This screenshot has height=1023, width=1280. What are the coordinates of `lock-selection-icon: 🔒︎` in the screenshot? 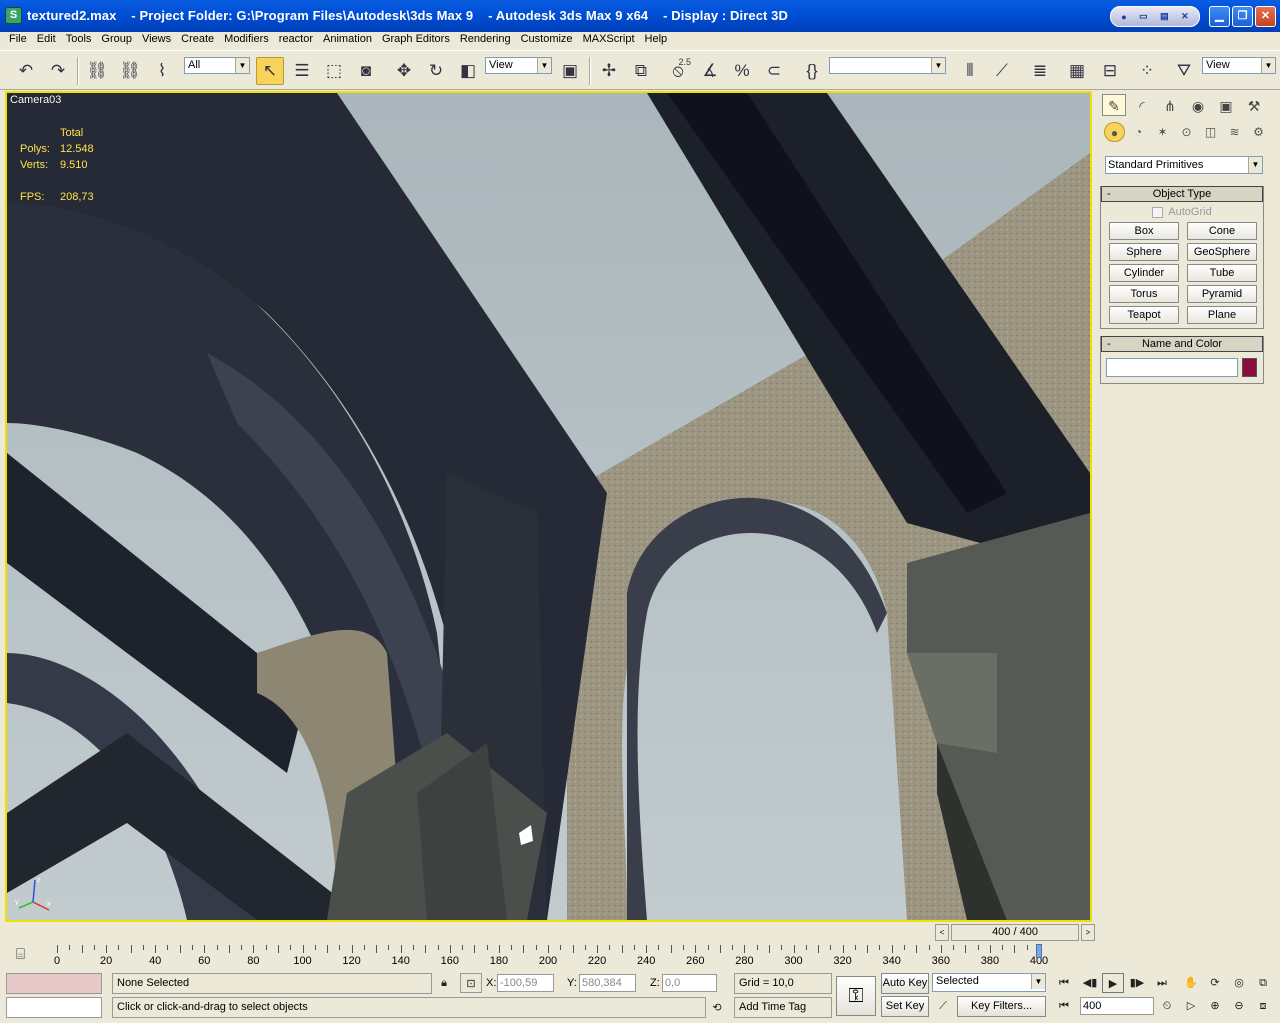 It's located at (444, 983).